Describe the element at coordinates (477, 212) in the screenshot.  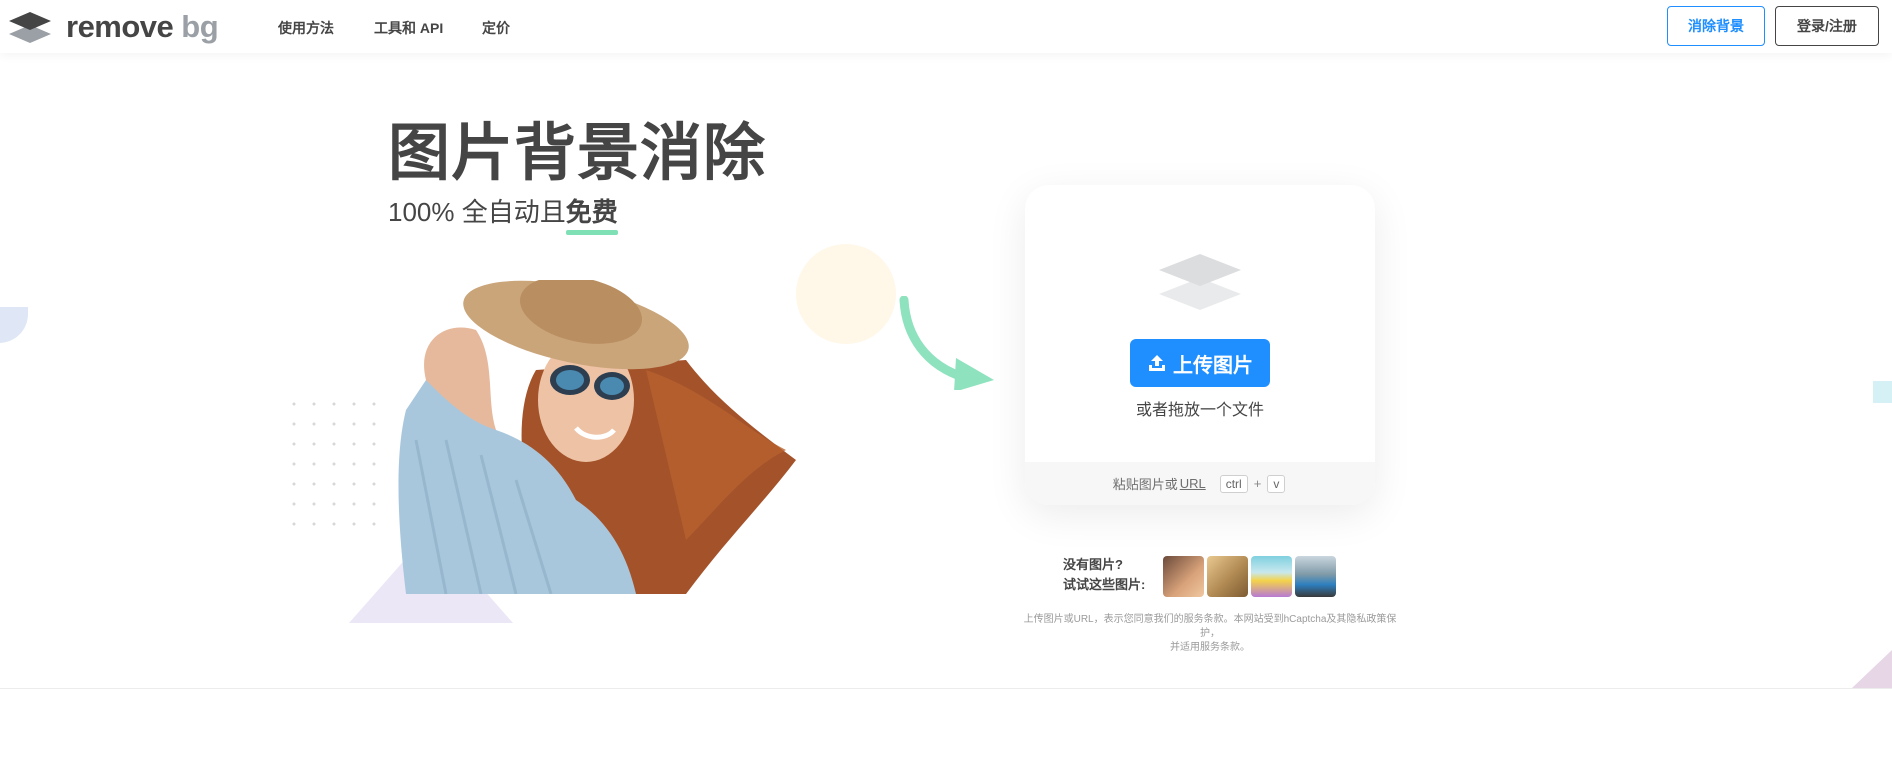
I see `hero-subtitle-prefix: 100% 全自动且` at that location.